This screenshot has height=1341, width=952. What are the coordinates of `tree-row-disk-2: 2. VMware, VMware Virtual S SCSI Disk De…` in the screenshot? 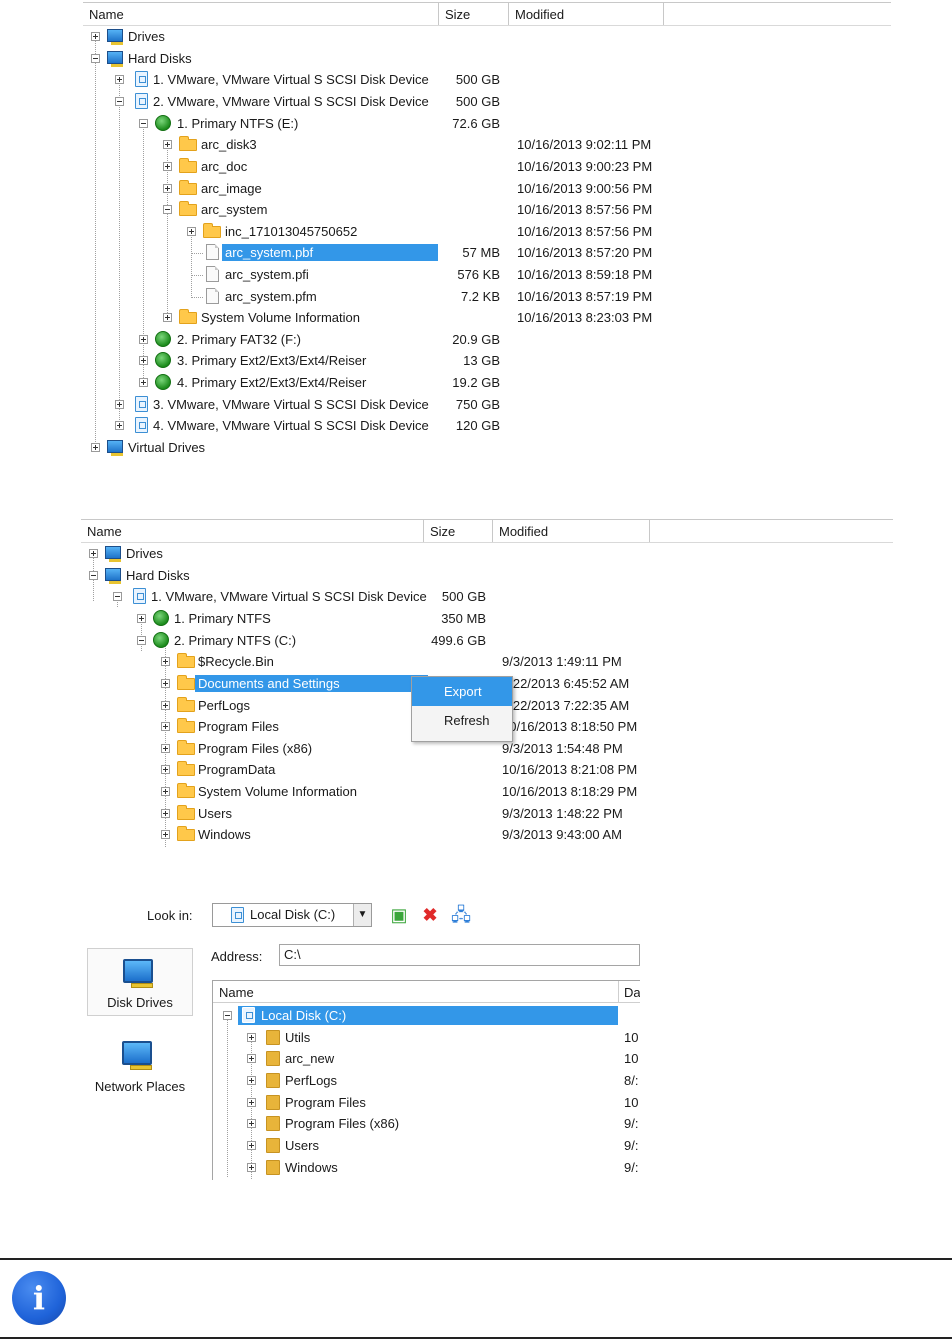 It's located at (487, 101).